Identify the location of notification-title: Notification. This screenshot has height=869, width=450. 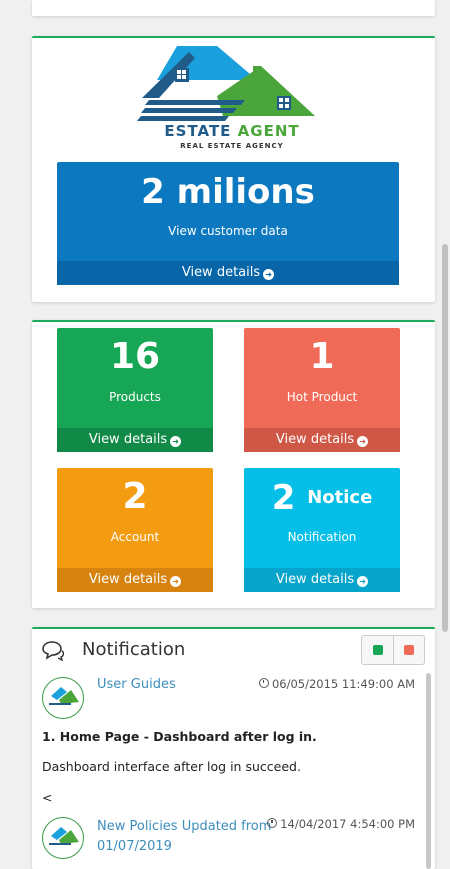
(134, 649).